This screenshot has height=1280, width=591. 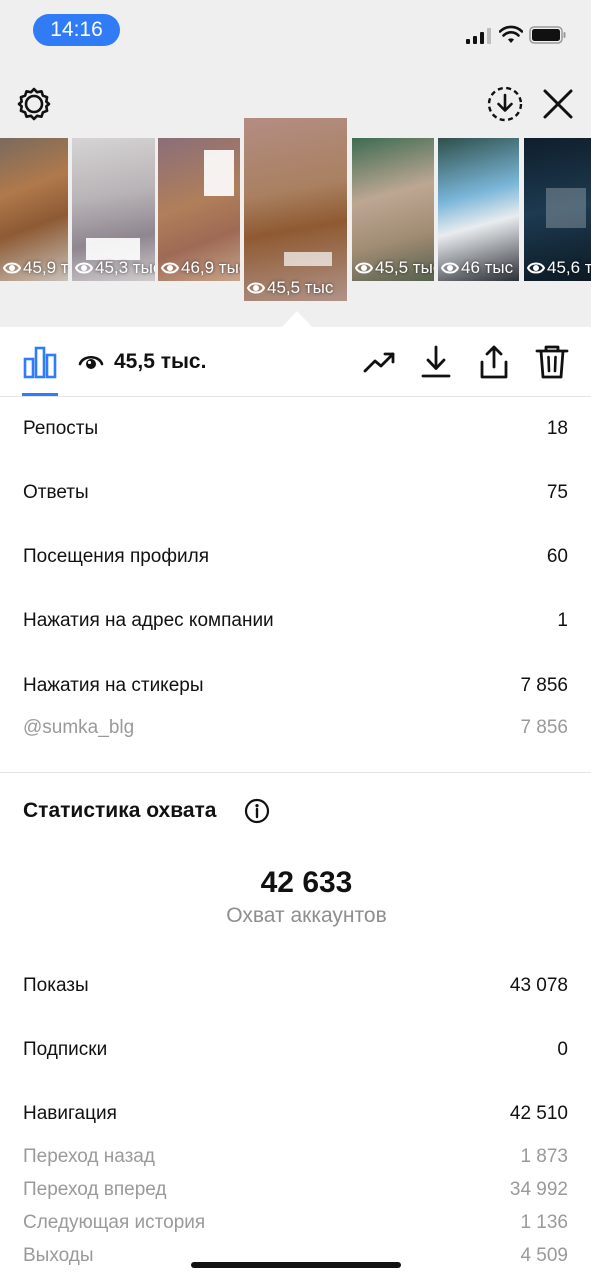 I want to click on stat-label: Ответы, so click(x=56, y=492).